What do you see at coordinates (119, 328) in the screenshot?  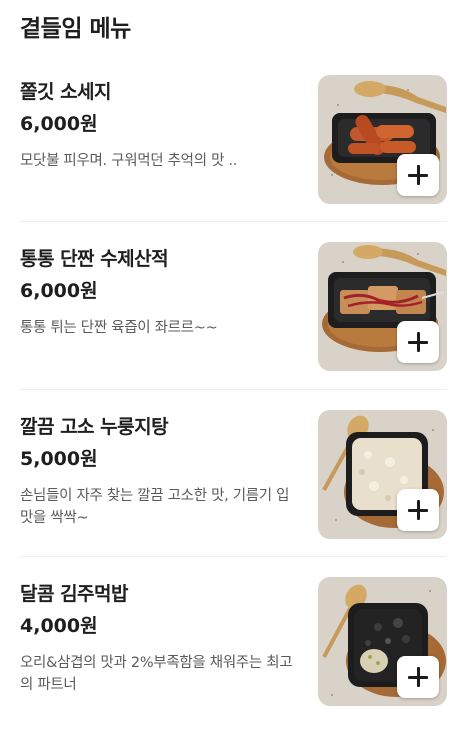 I see `menu-item-description: 통통 튀는 단짠 육즙이 좌르르~~` at bounding box center [119, 328].